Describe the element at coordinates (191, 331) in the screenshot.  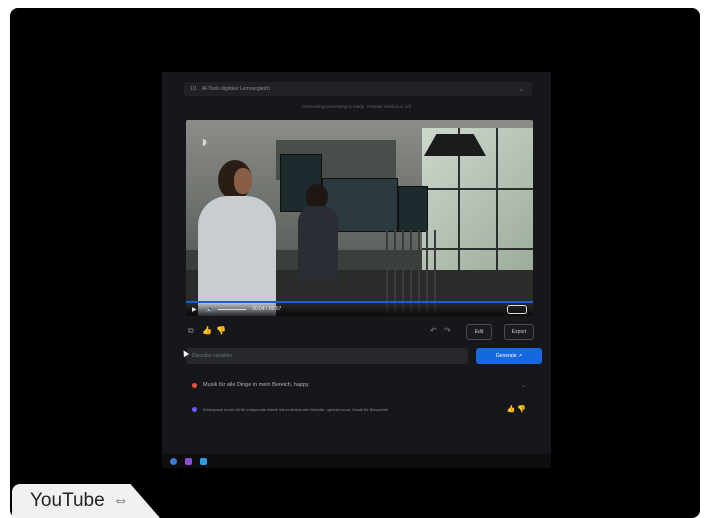
I see `copy-icon: ⧉` at that location.